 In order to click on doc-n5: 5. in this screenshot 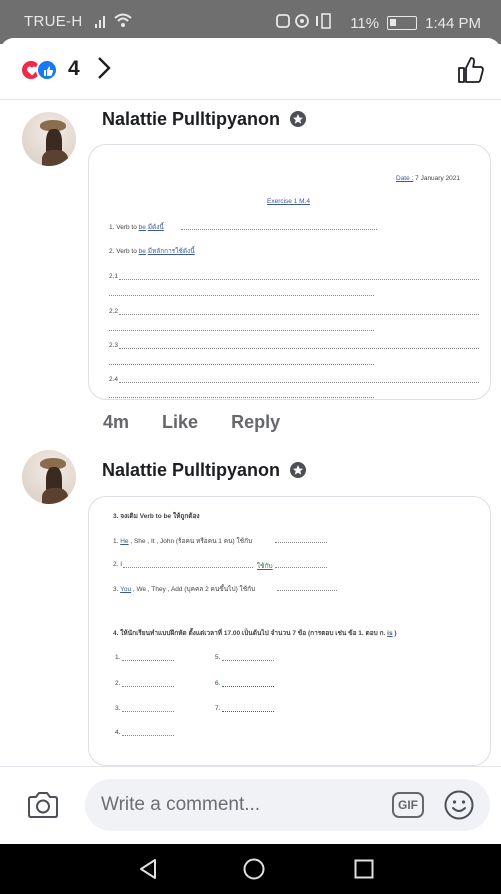, I will do `click(218, 657)`.